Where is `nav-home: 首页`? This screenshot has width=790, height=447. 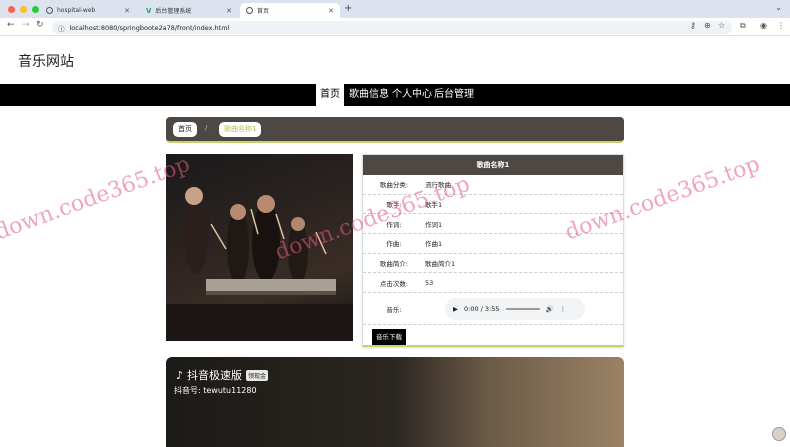
nav-home: 首页 is located at coordinates (330, 95).